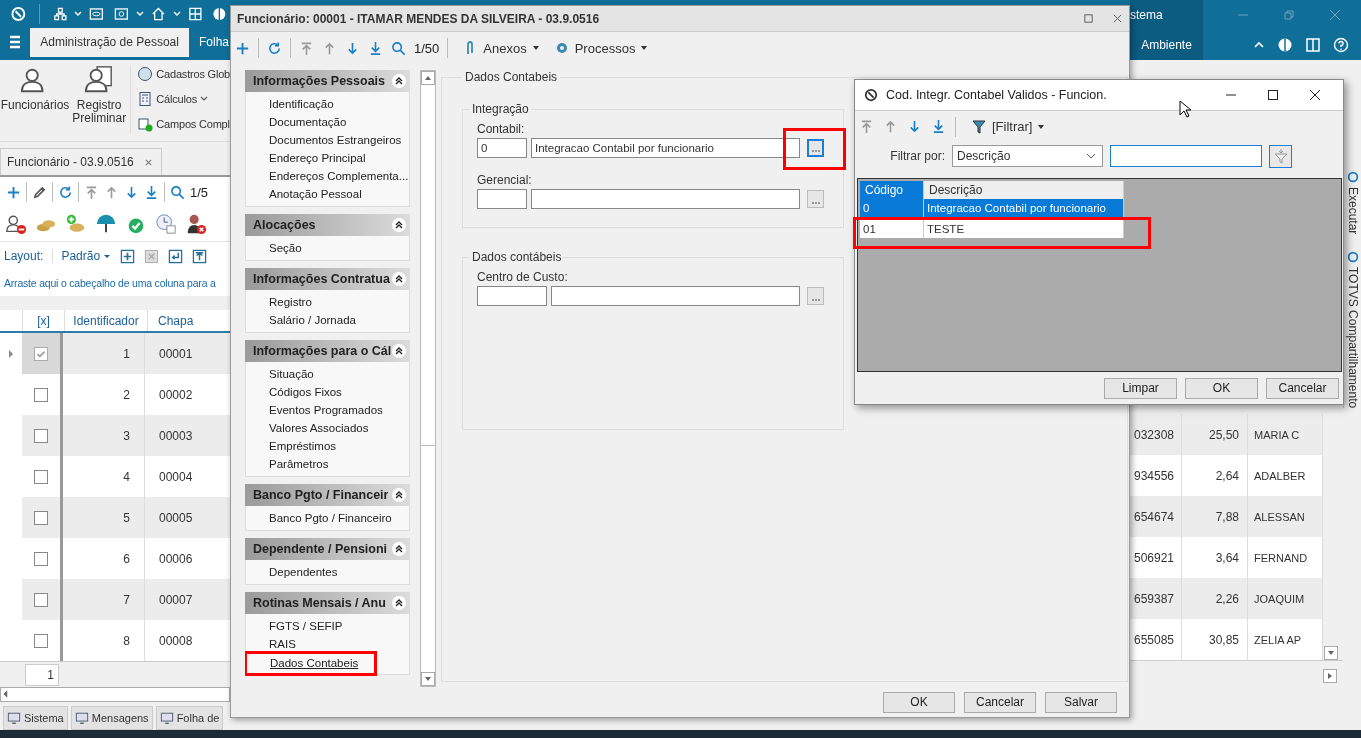 The image size is (1361, 738). Describe the element at coordinates (109, 42) in the screenshot. I see `ribbon-tab: Administração de Pessoal` at that location.